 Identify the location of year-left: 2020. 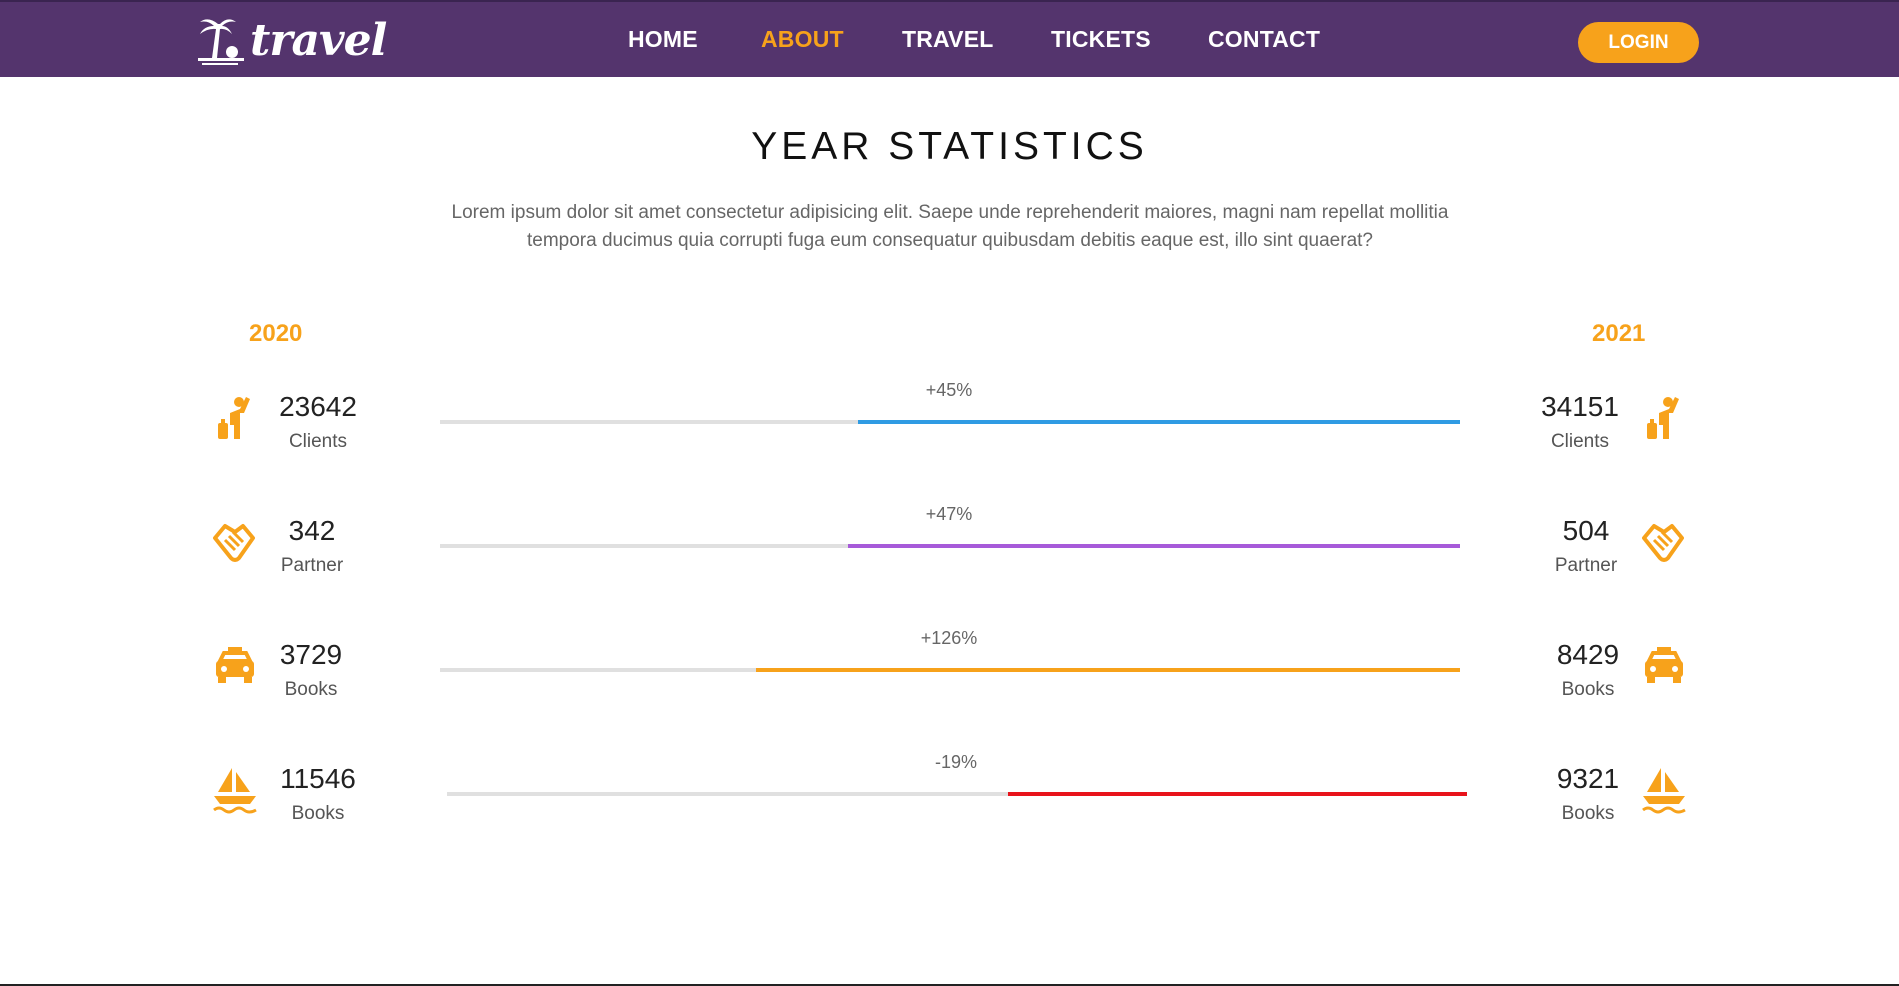
(276, 333).